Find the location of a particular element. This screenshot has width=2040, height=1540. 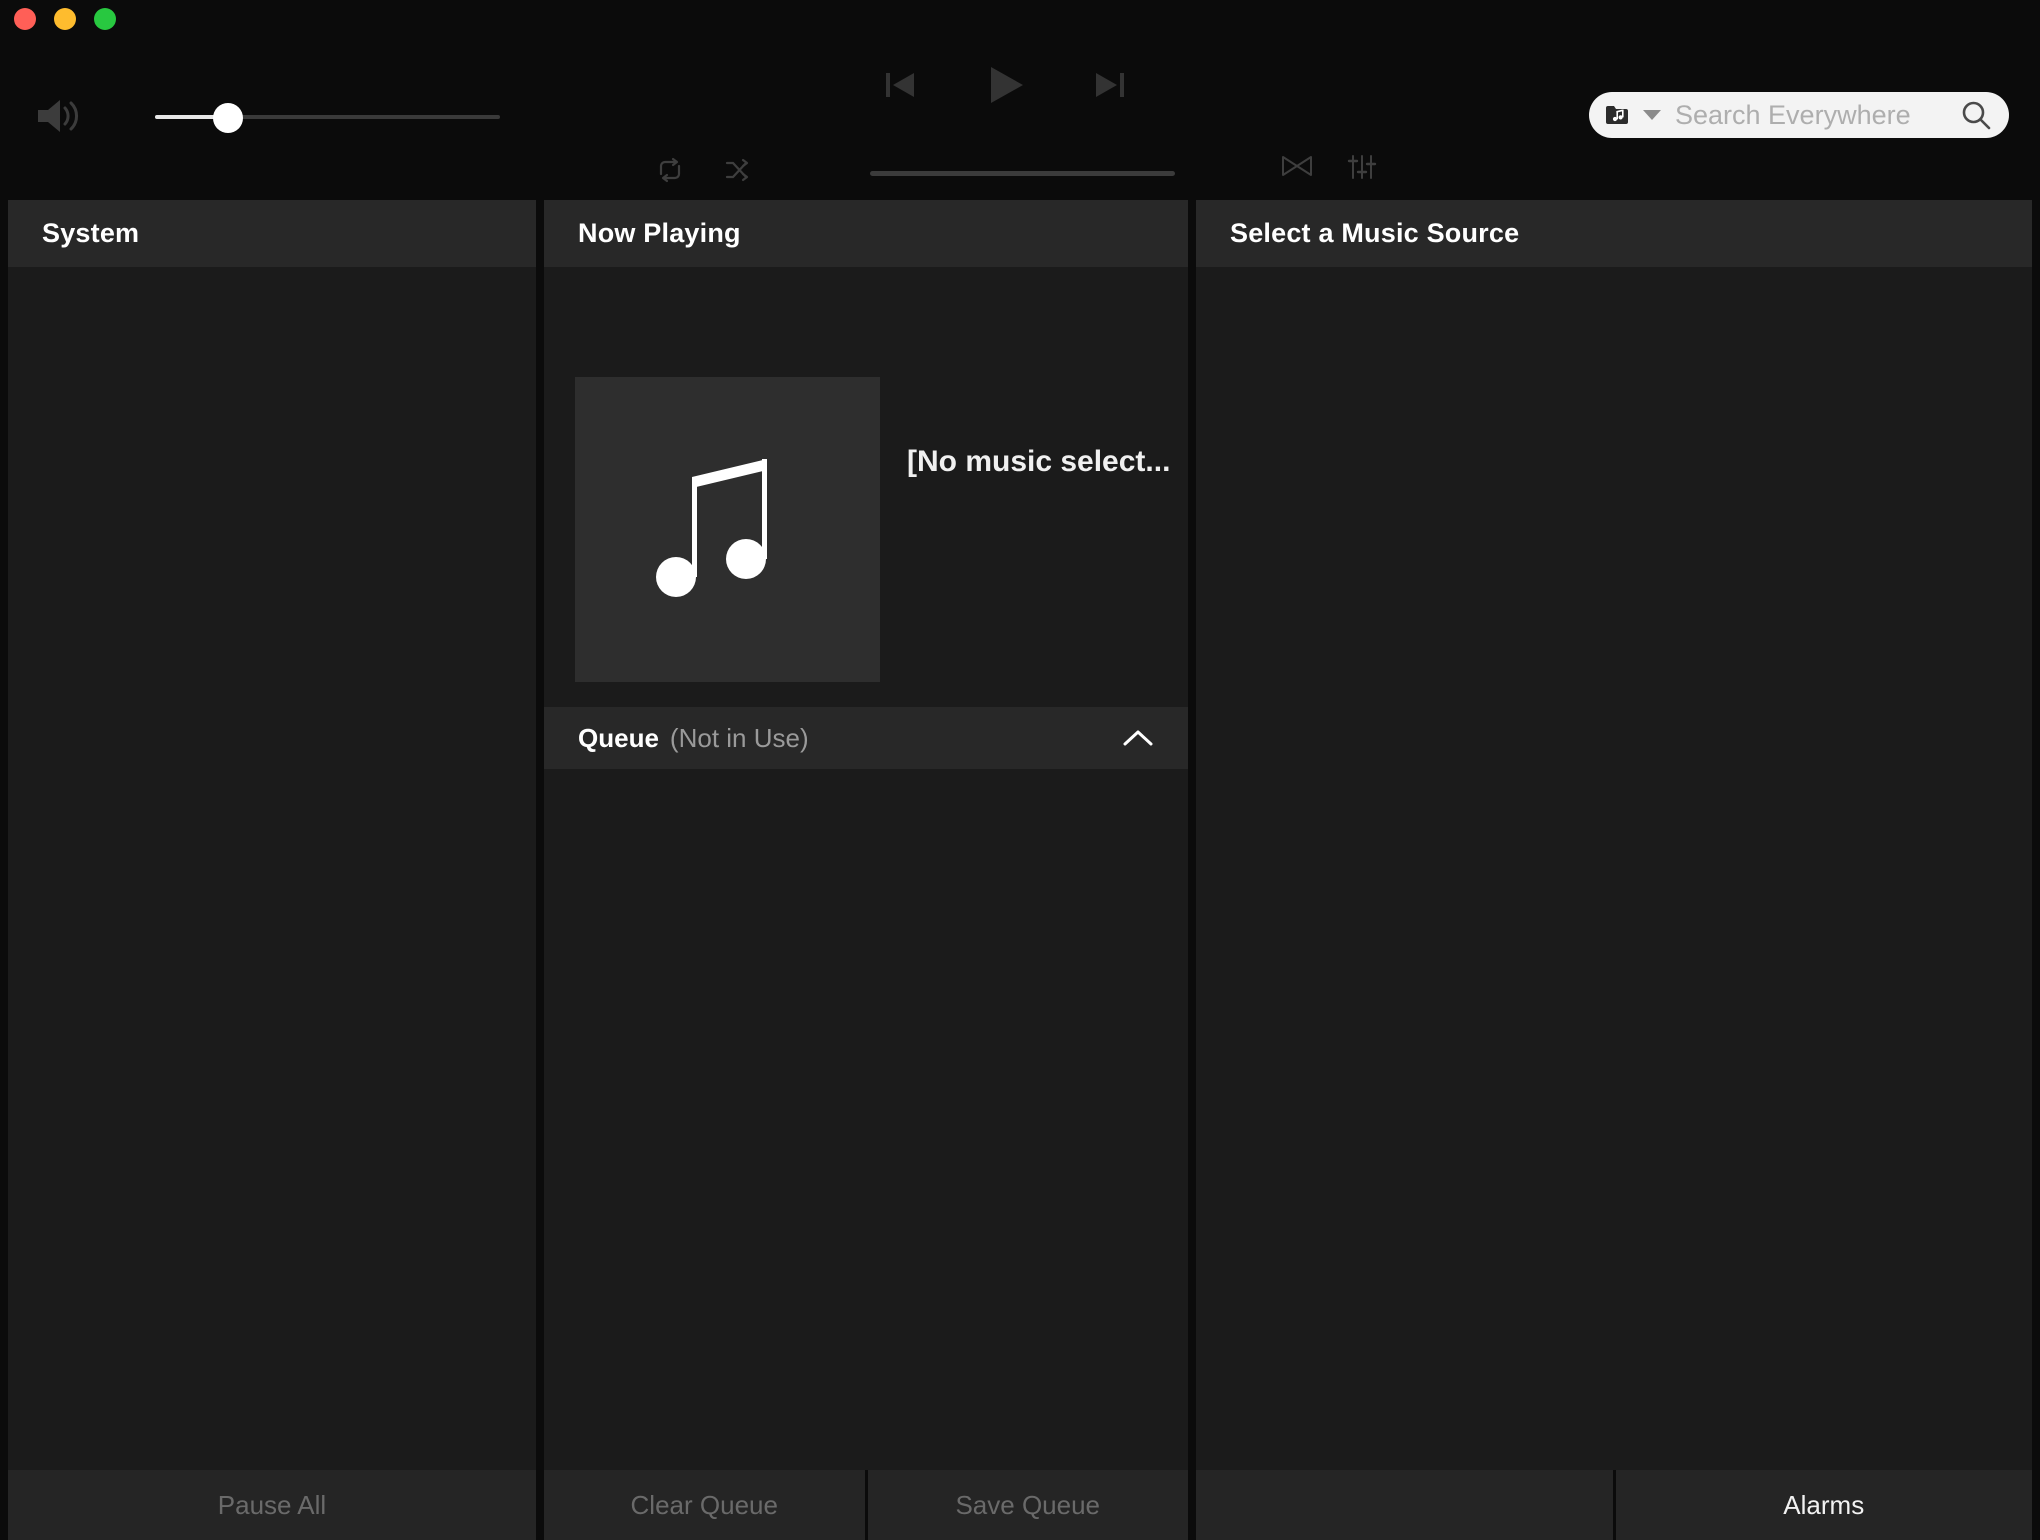

queue-action-group: Clear Queue Save Queue is located at coordinates (866, 1505).